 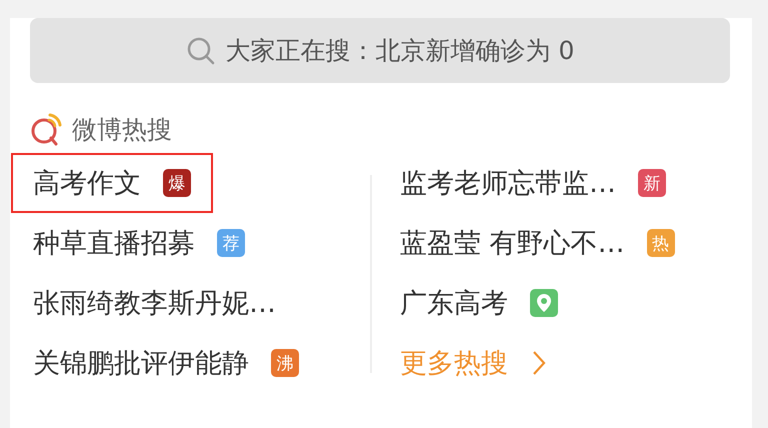 I want to click on search-placeholder: 大家正在搜：北京新增确诊为 0, so click(x=400, y=51).